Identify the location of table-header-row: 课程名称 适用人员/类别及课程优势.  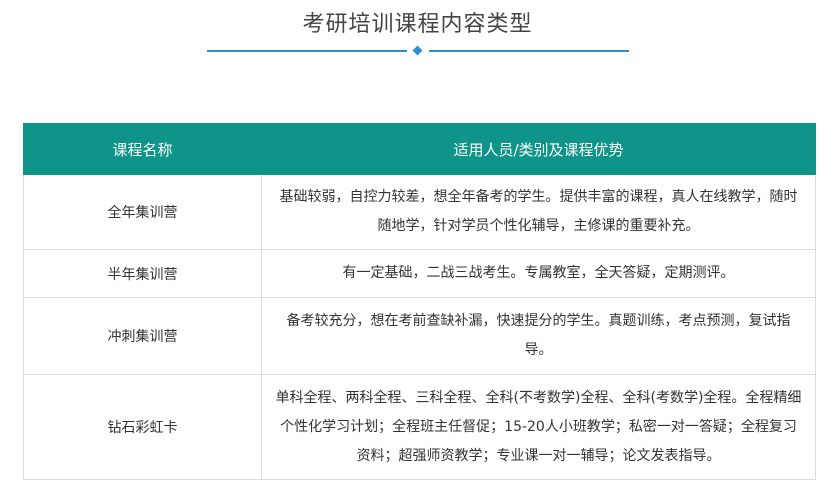
(419, 149).